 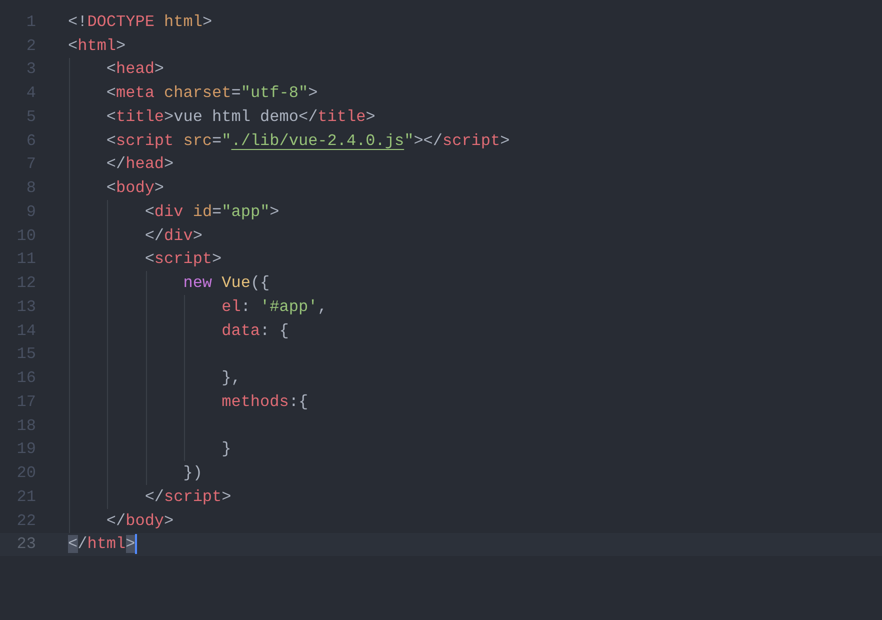 I want to click on code-line: <script src="./lib/vue-2.4.0.js"></script>, so click(x=307, y=140).